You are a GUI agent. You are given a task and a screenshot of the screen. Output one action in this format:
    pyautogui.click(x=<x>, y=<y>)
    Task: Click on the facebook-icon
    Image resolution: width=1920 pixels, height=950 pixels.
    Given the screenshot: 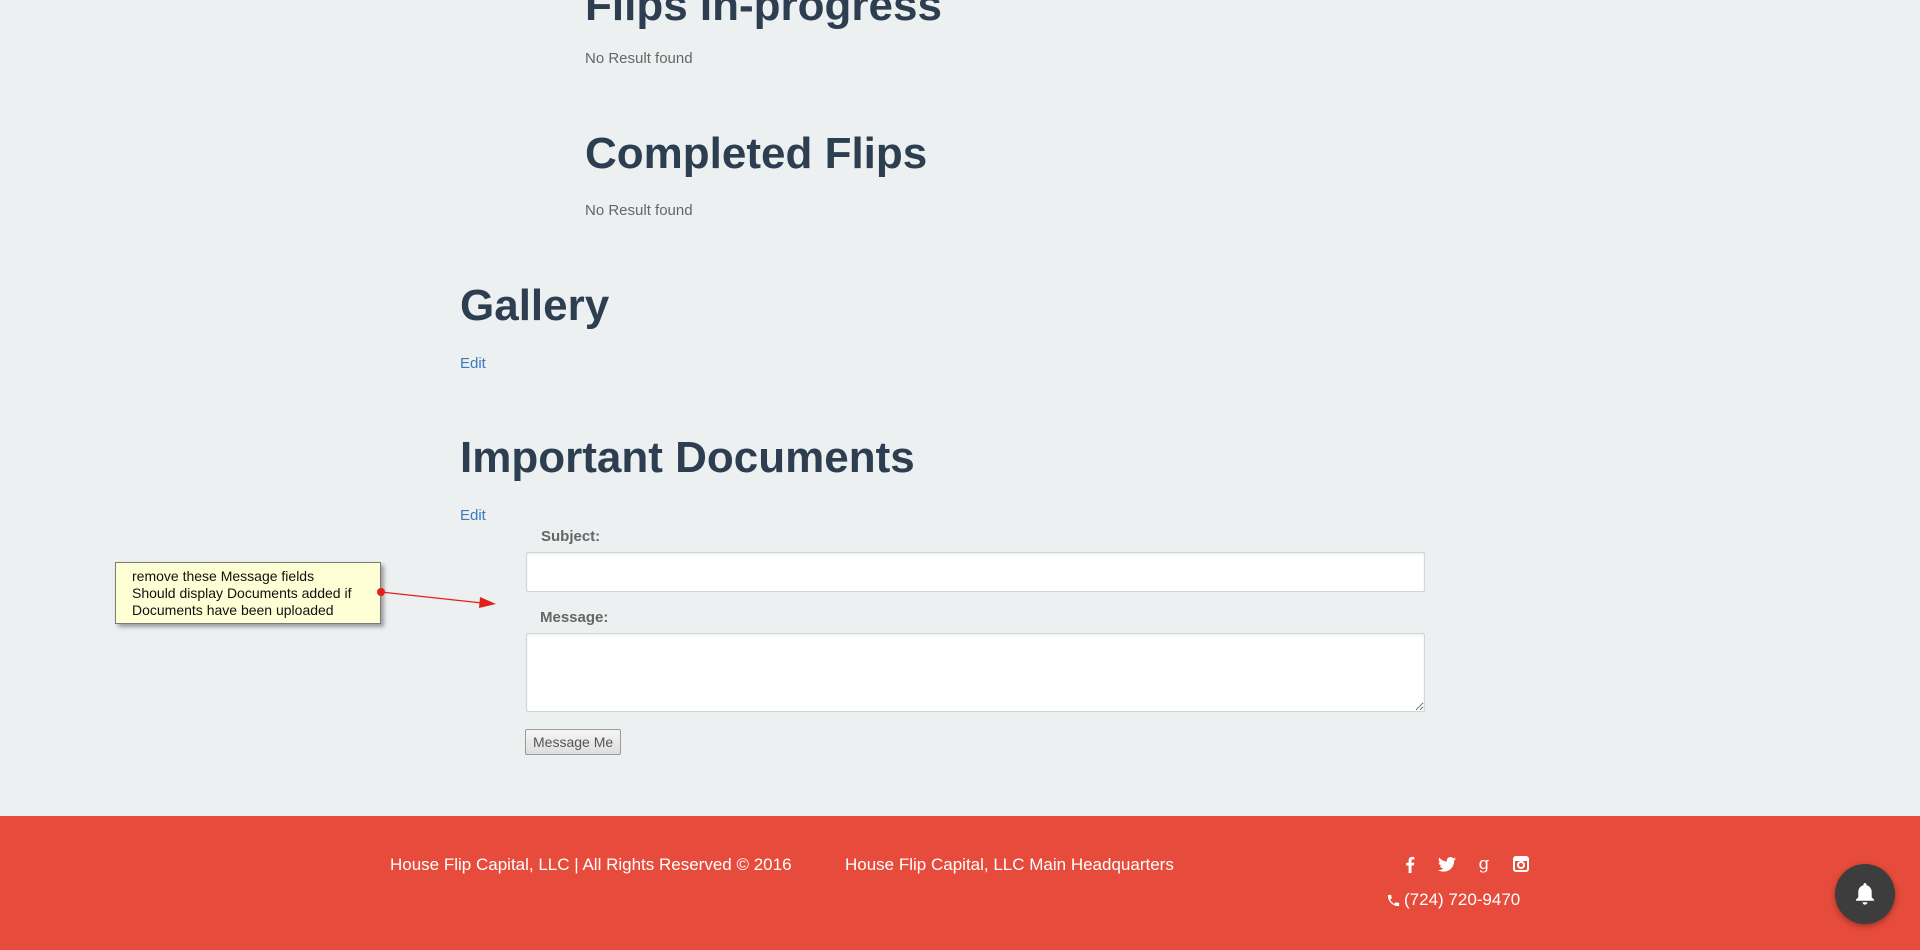 What is the action you would take?
    pyautogui.click(x=1410, y=864)
    